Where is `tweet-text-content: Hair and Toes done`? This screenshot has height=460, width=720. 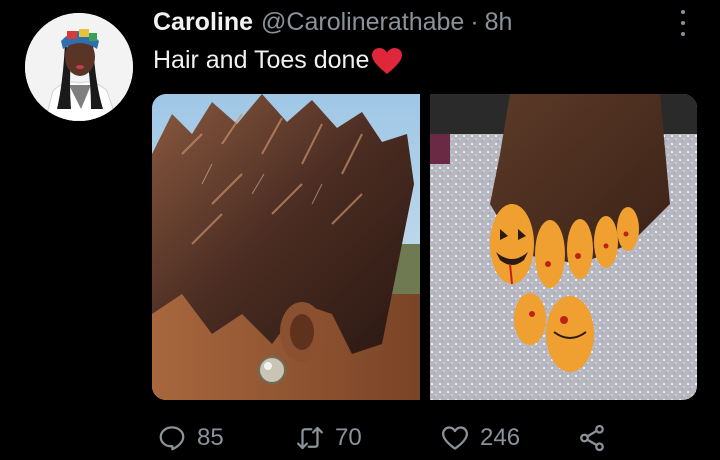 tweet-text-content: Hair and Toes done is located at coordinates (261, 60).